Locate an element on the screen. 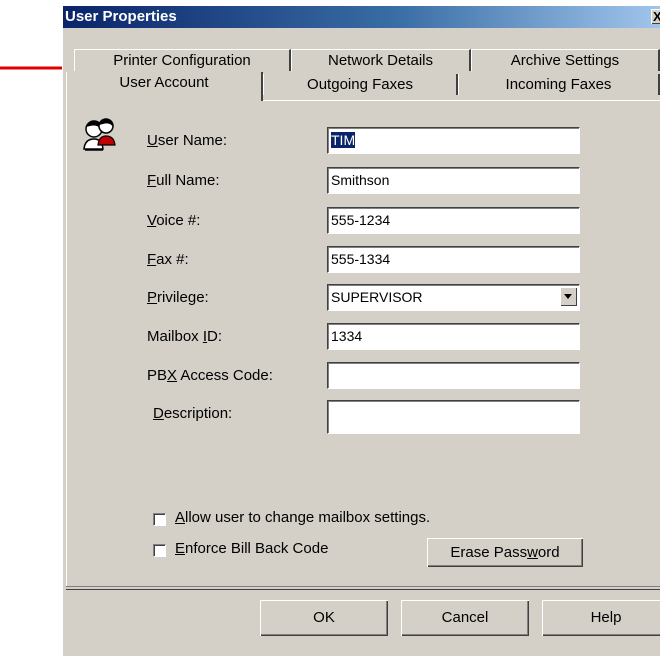  close-button: X is located at coordinates (655, 16).